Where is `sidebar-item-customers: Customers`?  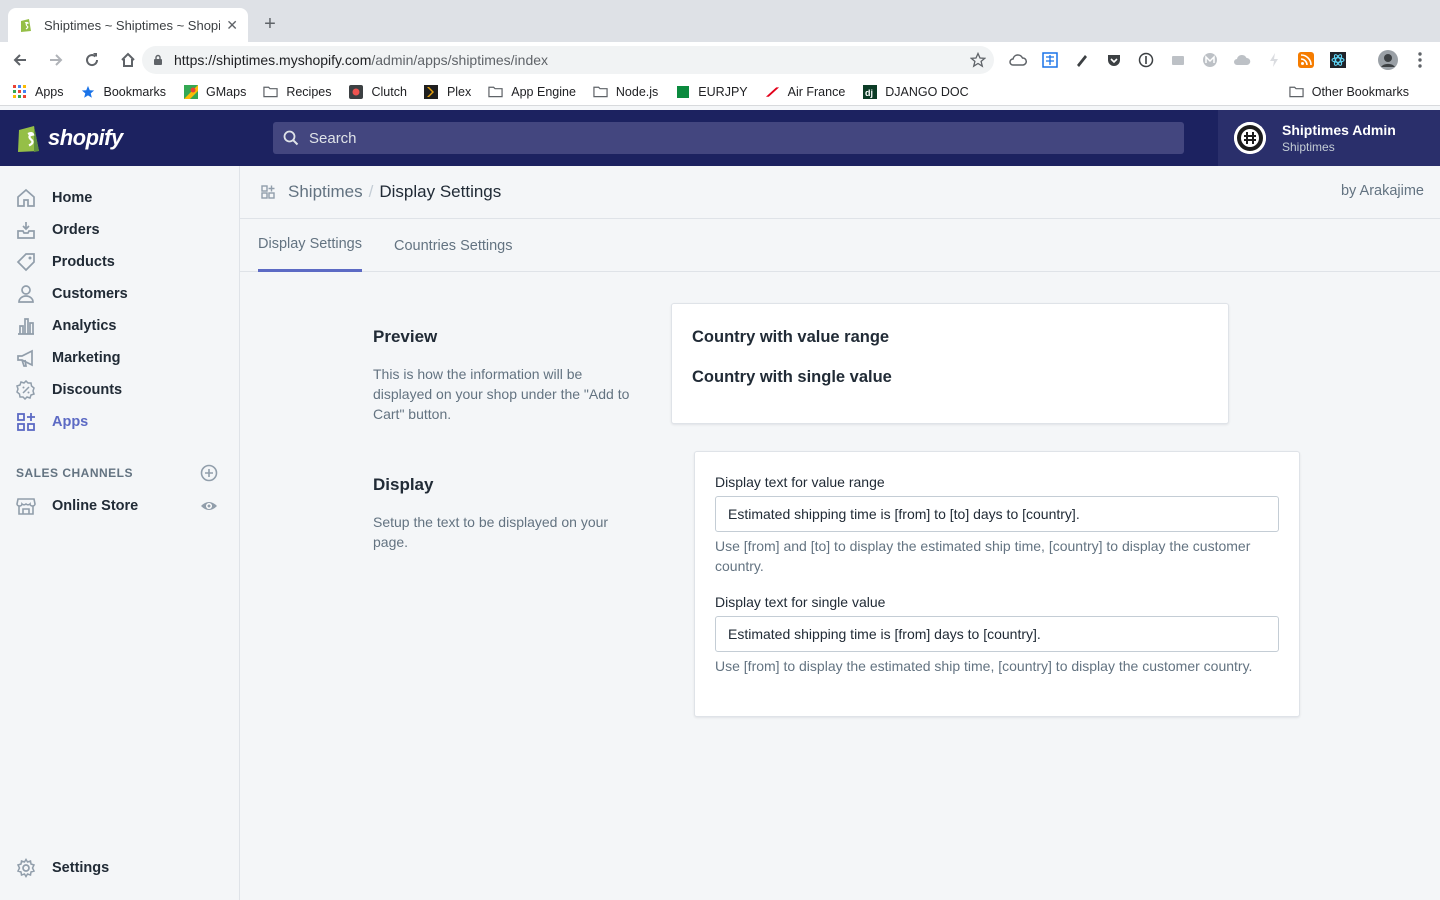
sidebar-item-customers: Customers is located at coordinates (72, 294).